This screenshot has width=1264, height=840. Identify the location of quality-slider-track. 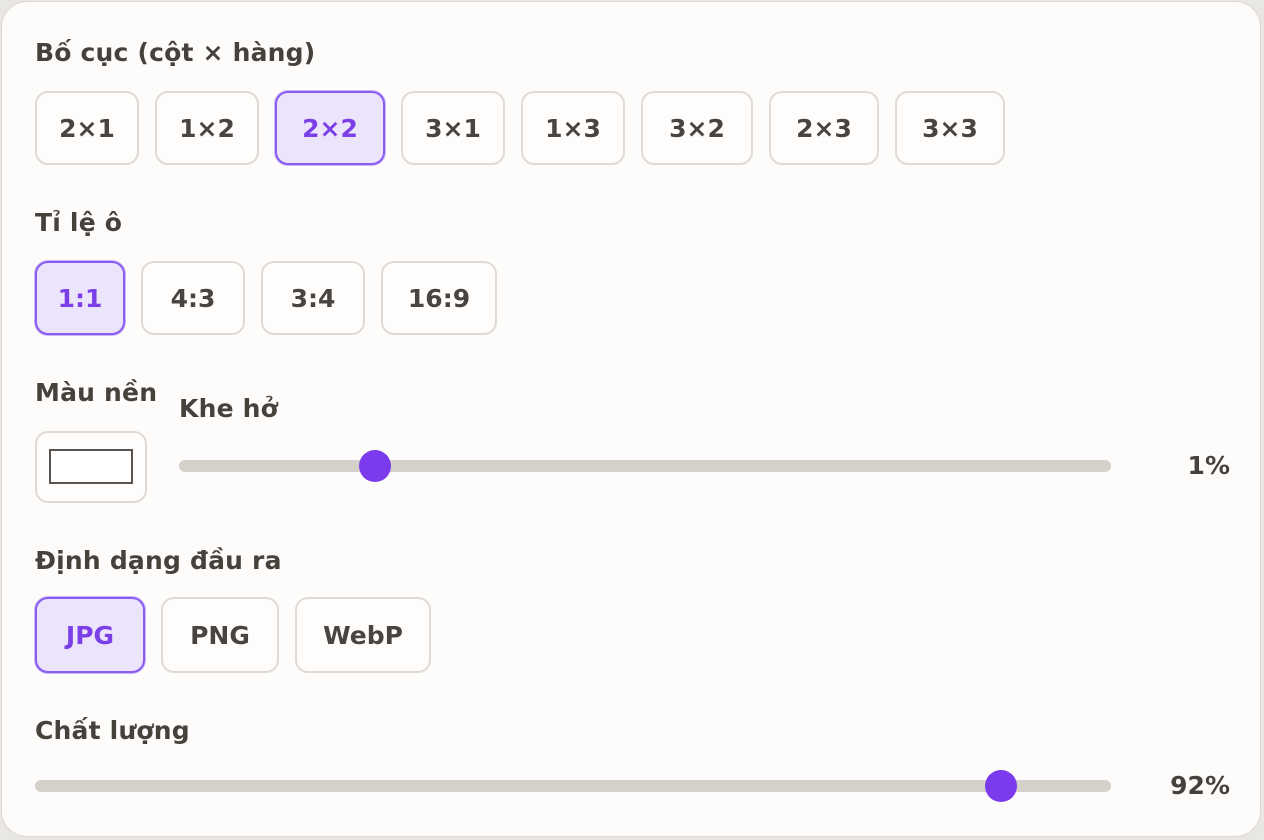
(573, 786).